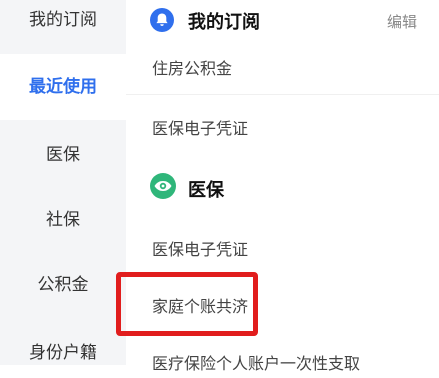  Describe the element at coordinates (282, 94) in the screenshot. I see `divider` at that location.